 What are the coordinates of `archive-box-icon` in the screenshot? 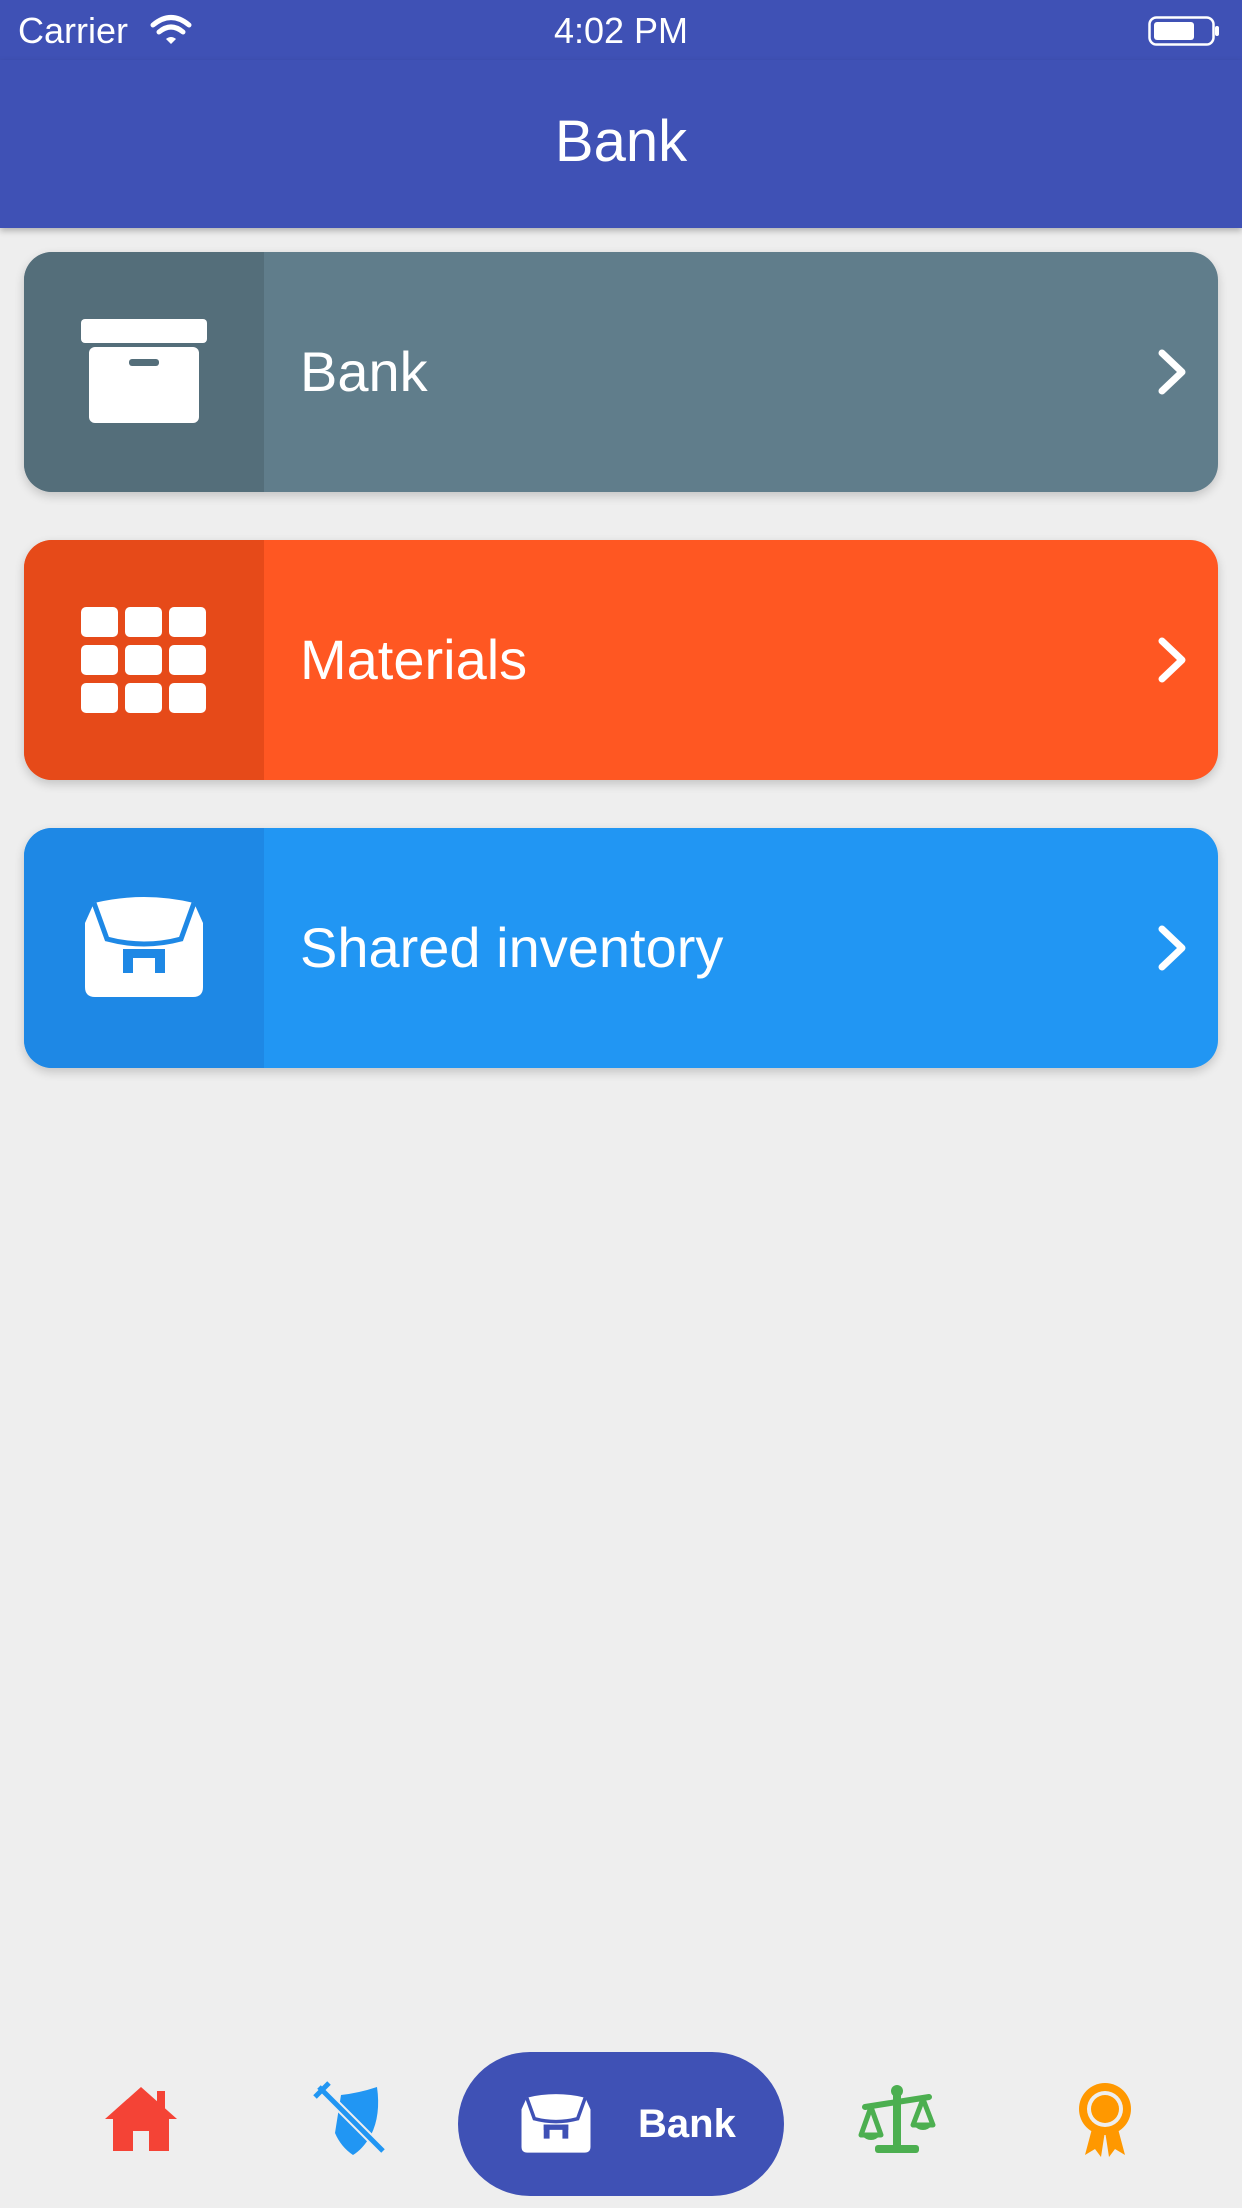 It's located at (144, 371).